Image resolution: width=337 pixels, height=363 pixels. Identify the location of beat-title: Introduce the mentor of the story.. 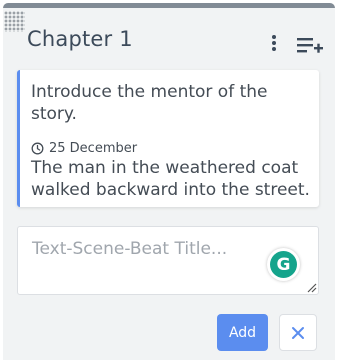
(149, 103).